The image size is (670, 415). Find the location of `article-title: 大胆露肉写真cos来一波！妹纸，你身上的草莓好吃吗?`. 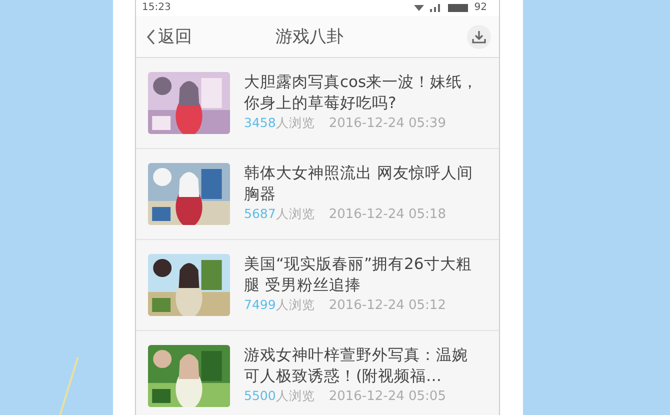

article-title: 大胆露肉写真cos来一波！妹纸，你身上的草莓好吃吗? is located at coordinates (362, 93).